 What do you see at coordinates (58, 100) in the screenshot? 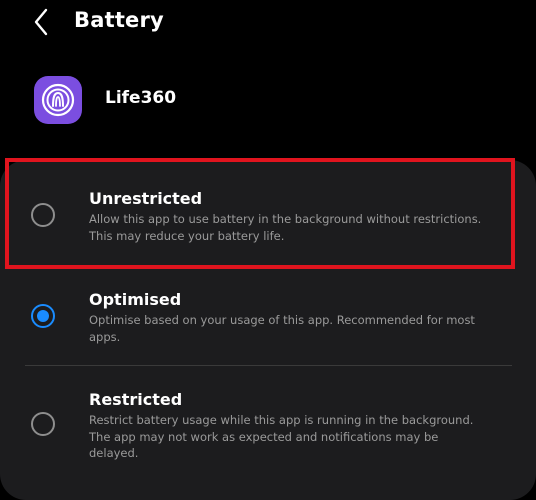
I see `life360-logo-icon` at bounding box center [58, 100].